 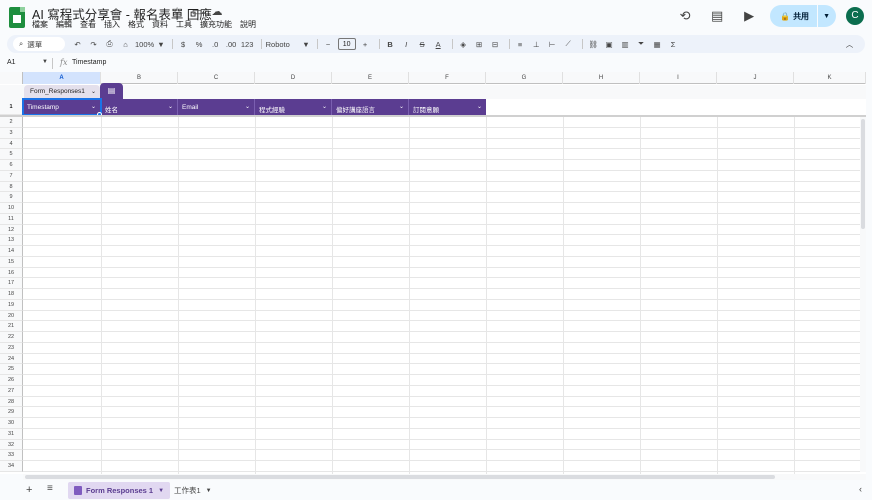 I want to click on row-header-17: 17, so click(x=11, y=283).